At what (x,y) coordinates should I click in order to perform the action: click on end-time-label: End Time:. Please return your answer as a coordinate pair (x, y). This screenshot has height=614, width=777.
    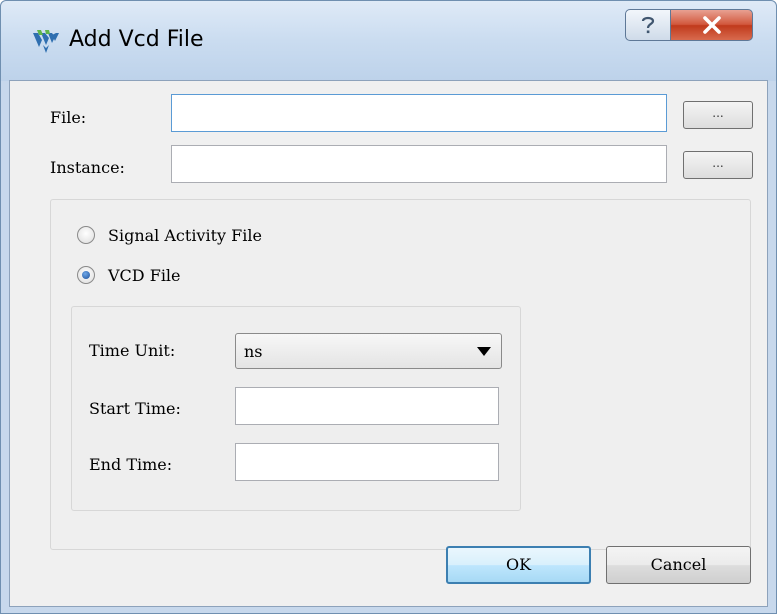
    Looking at the image, I should click on (131, 464).